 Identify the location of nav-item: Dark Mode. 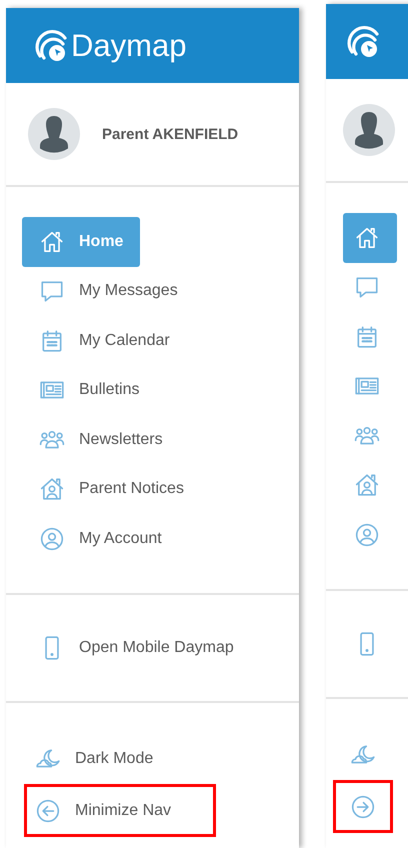
(101, 759).